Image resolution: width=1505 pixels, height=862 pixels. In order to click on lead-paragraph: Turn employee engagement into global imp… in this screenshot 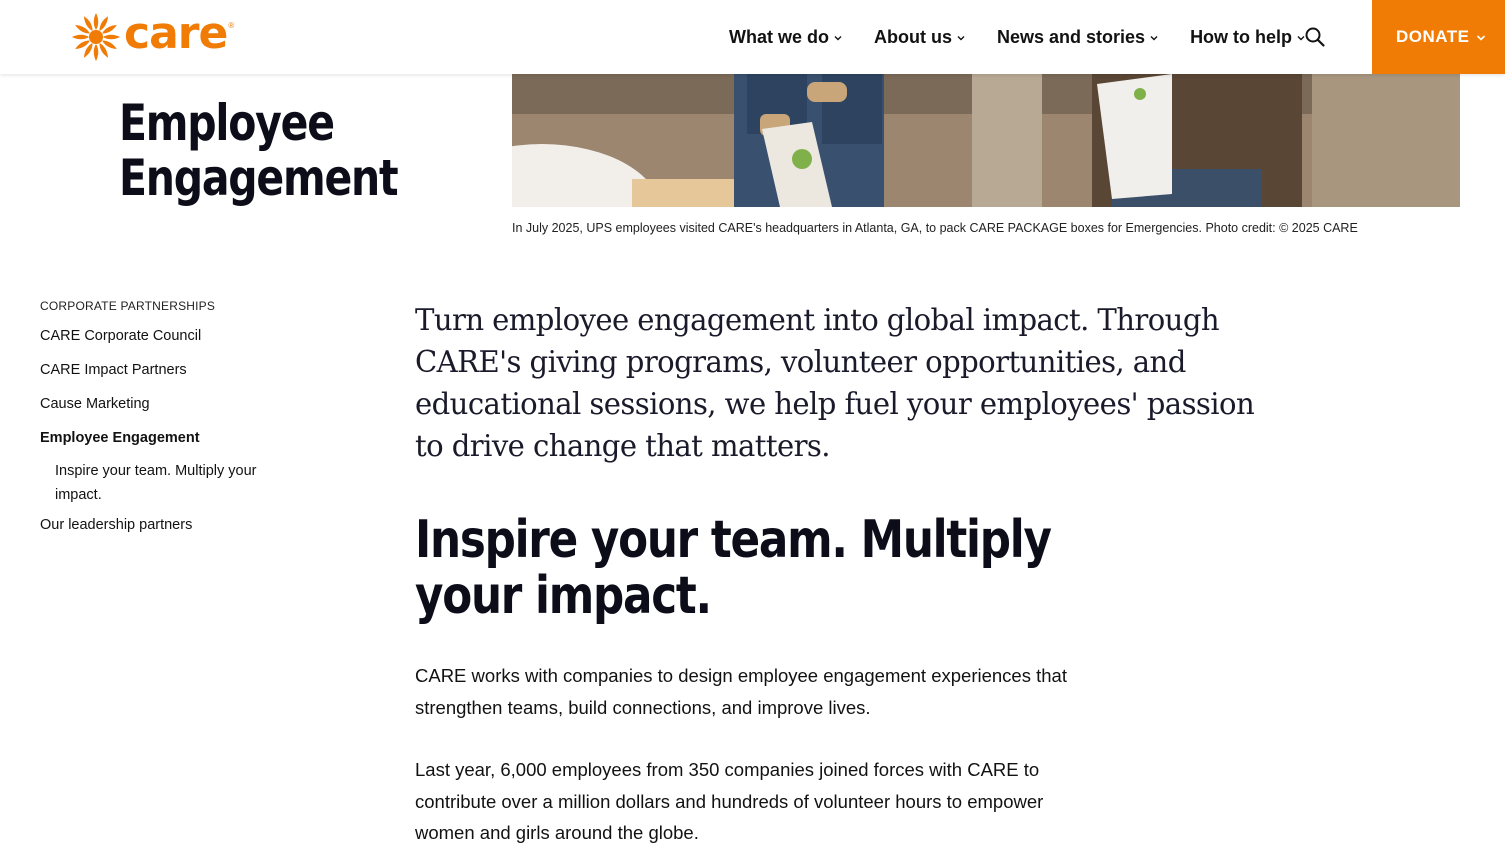, I will do `click(835, 383)`.